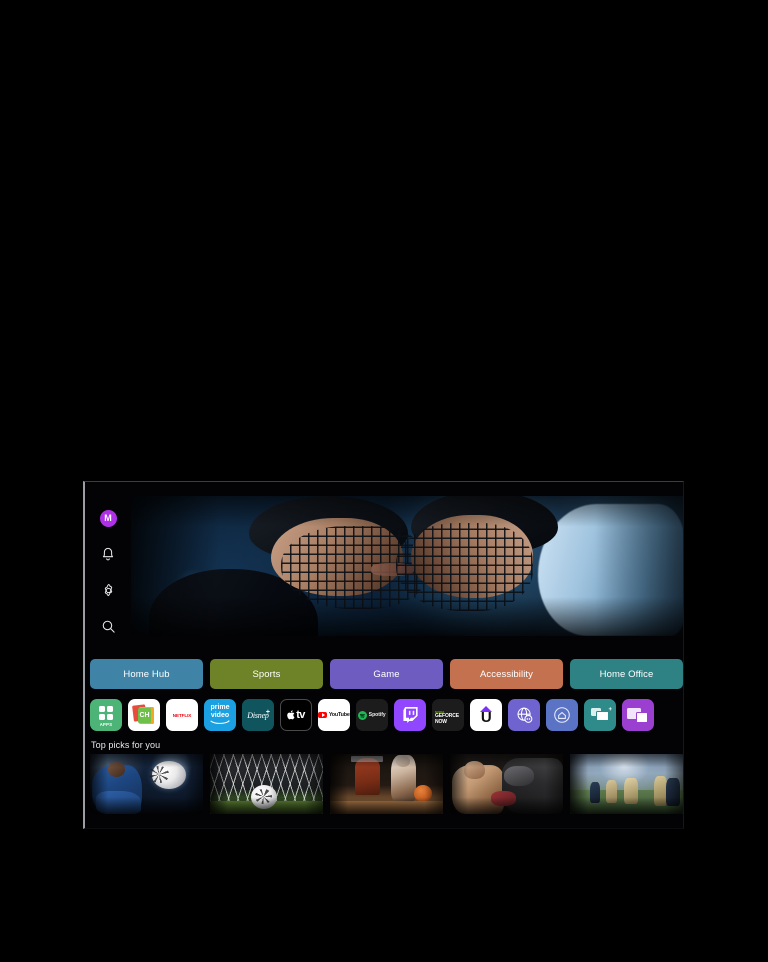  I want to click on globe-game-icon: Gaming Hub, so click(524, 715).